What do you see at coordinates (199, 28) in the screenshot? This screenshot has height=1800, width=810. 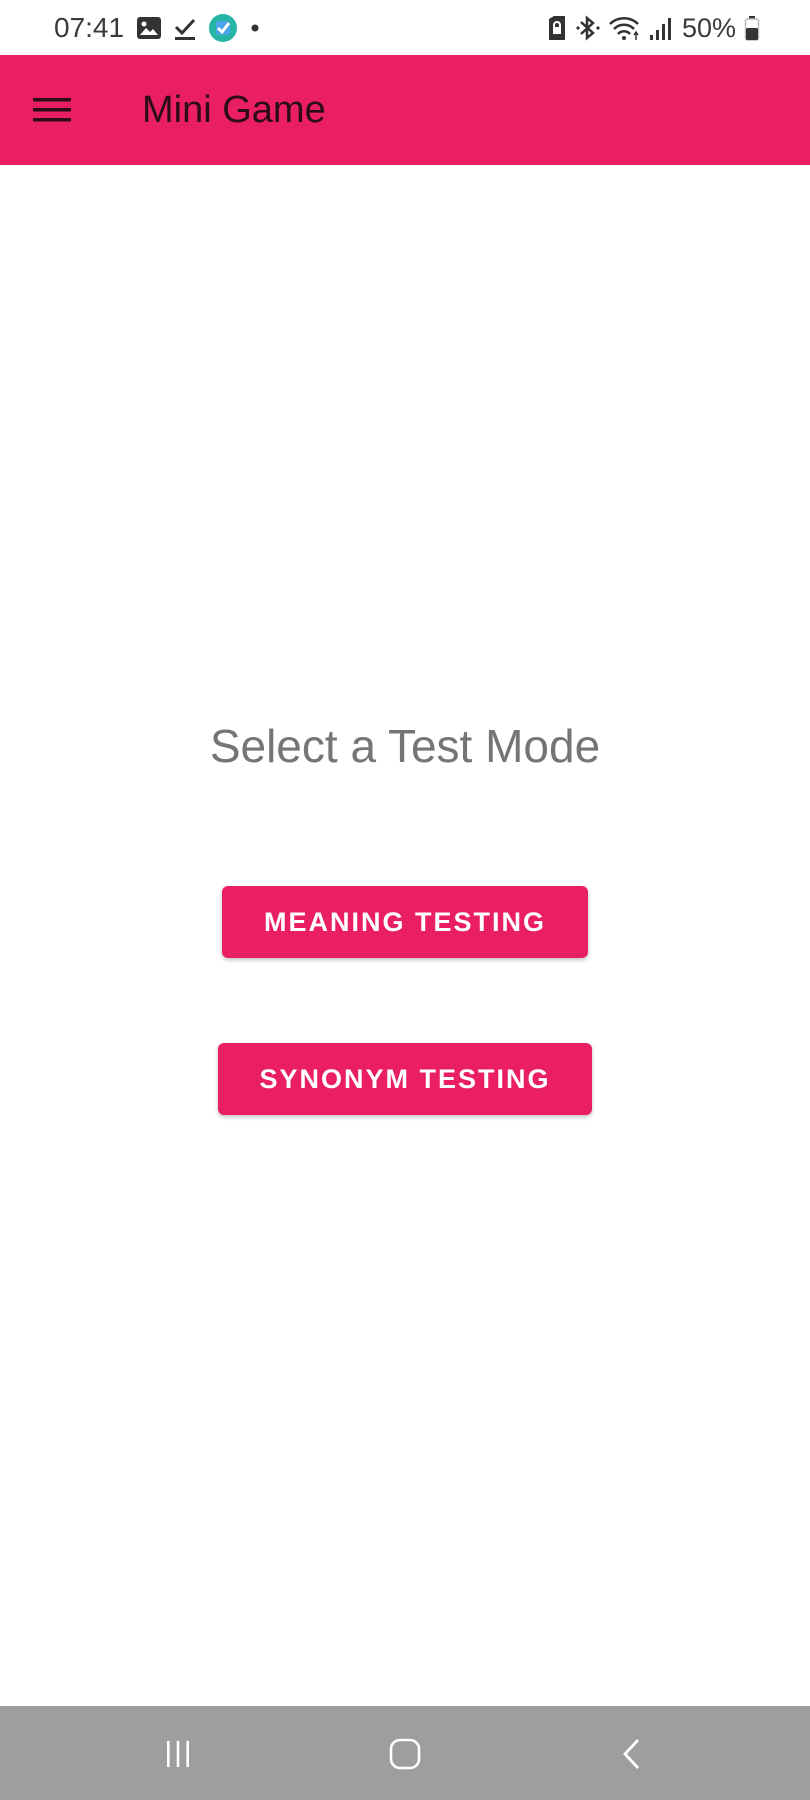 I see `status-left-icons` at bounding box center [199, 28].